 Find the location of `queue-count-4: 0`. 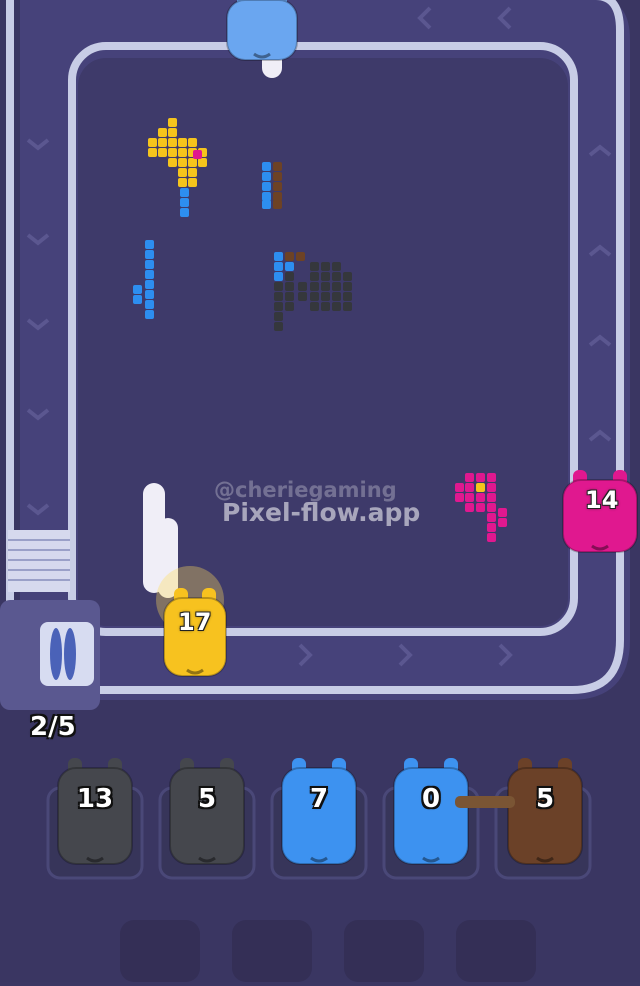

queue-count-4: 0 is located at coordinates (431, 799).